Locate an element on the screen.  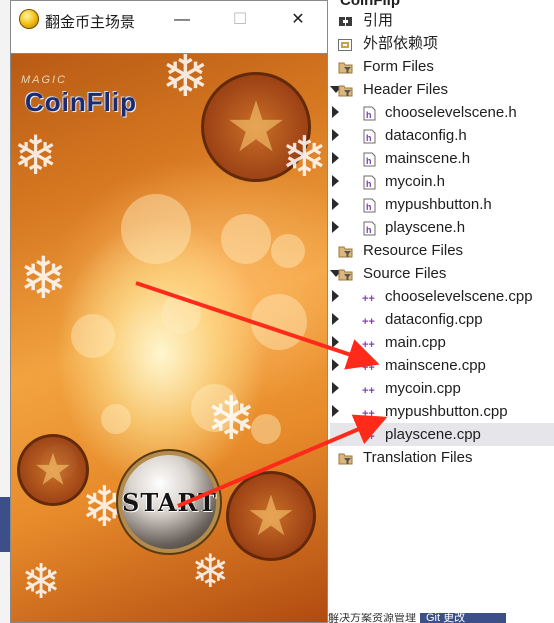
tree-item-label: mainscene.cpp is located at coordinates (435, 365).